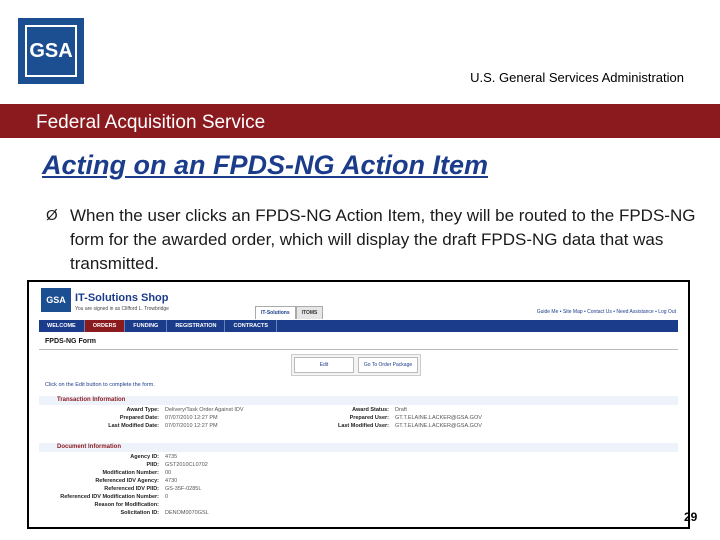 This screenshot has width=720, height=540. Describe the element at coordinates (171, 481) in the screenshot. I see `field-value: 4730` at that location.